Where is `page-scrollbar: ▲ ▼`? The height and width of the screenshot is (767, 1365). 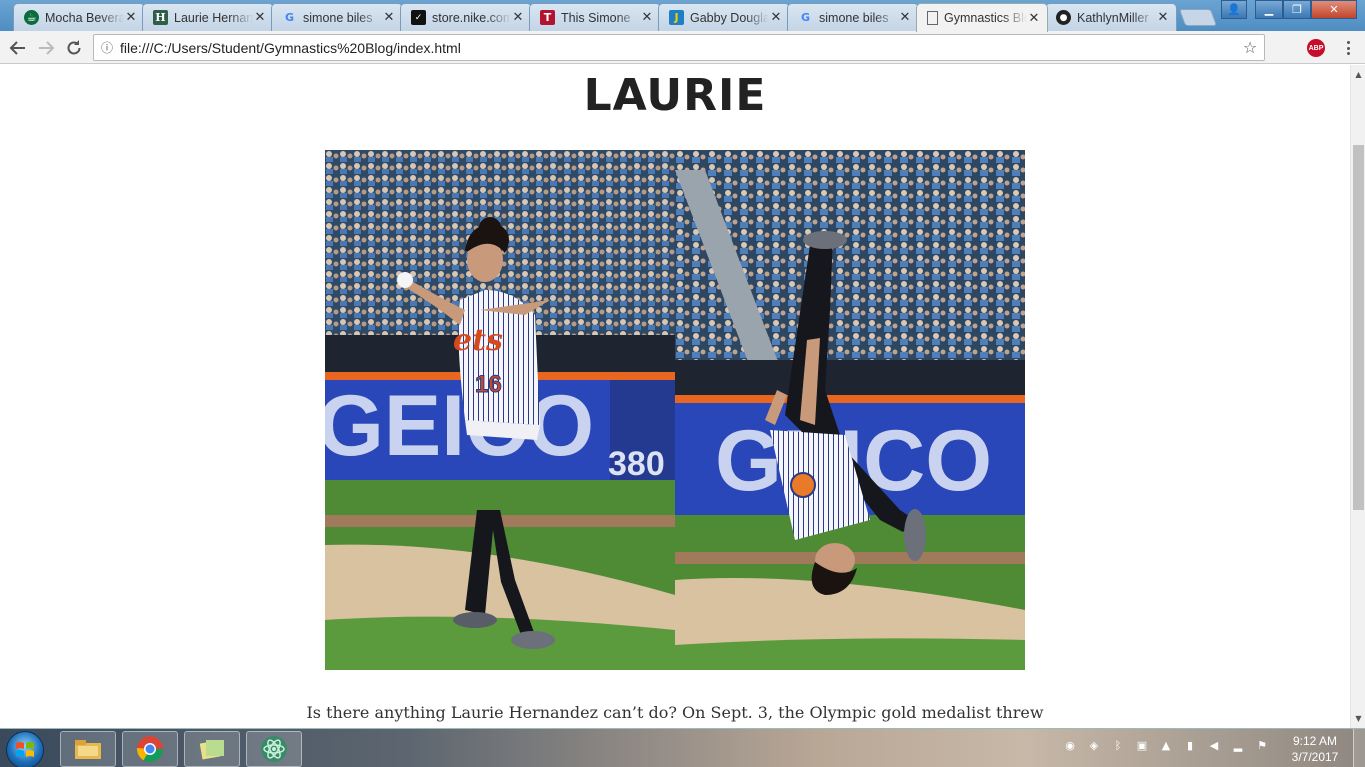 page-scrollbar: ▲ ▼ is located at coordinates (1357, 396).